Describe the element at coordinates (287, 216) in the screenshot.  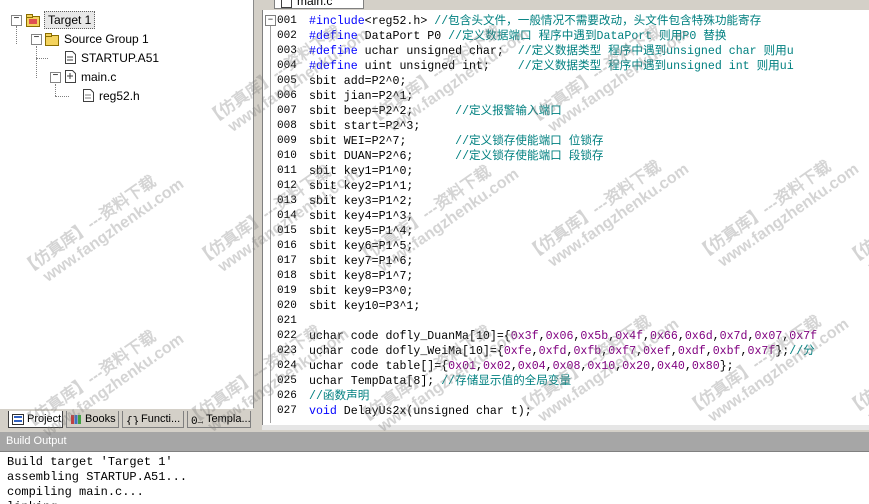
I see `line-number: 014` at that location.